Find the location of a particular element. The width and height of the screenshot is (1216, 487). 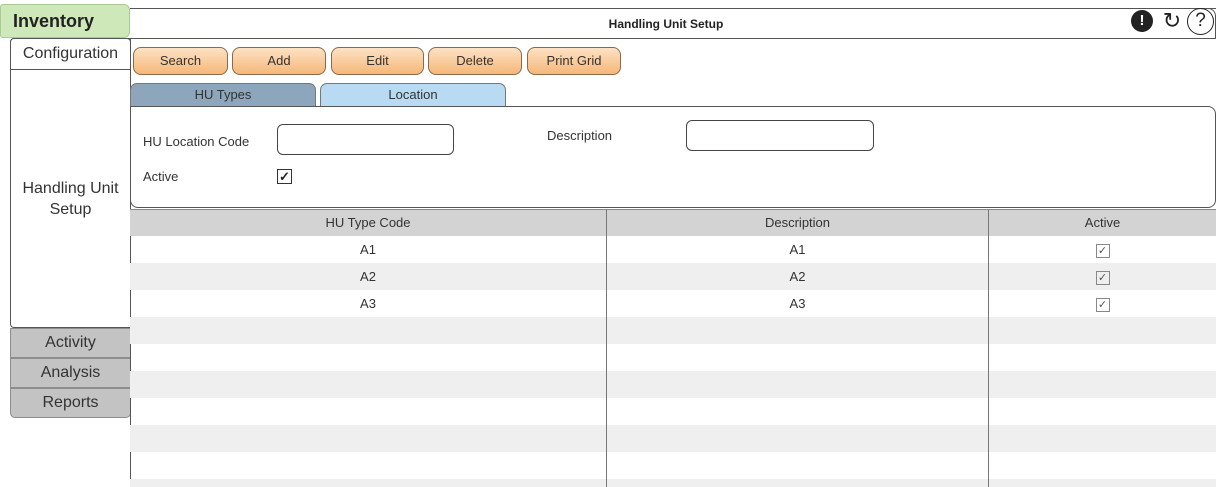

hu-location-code-input is located at coordinates (365, 139).